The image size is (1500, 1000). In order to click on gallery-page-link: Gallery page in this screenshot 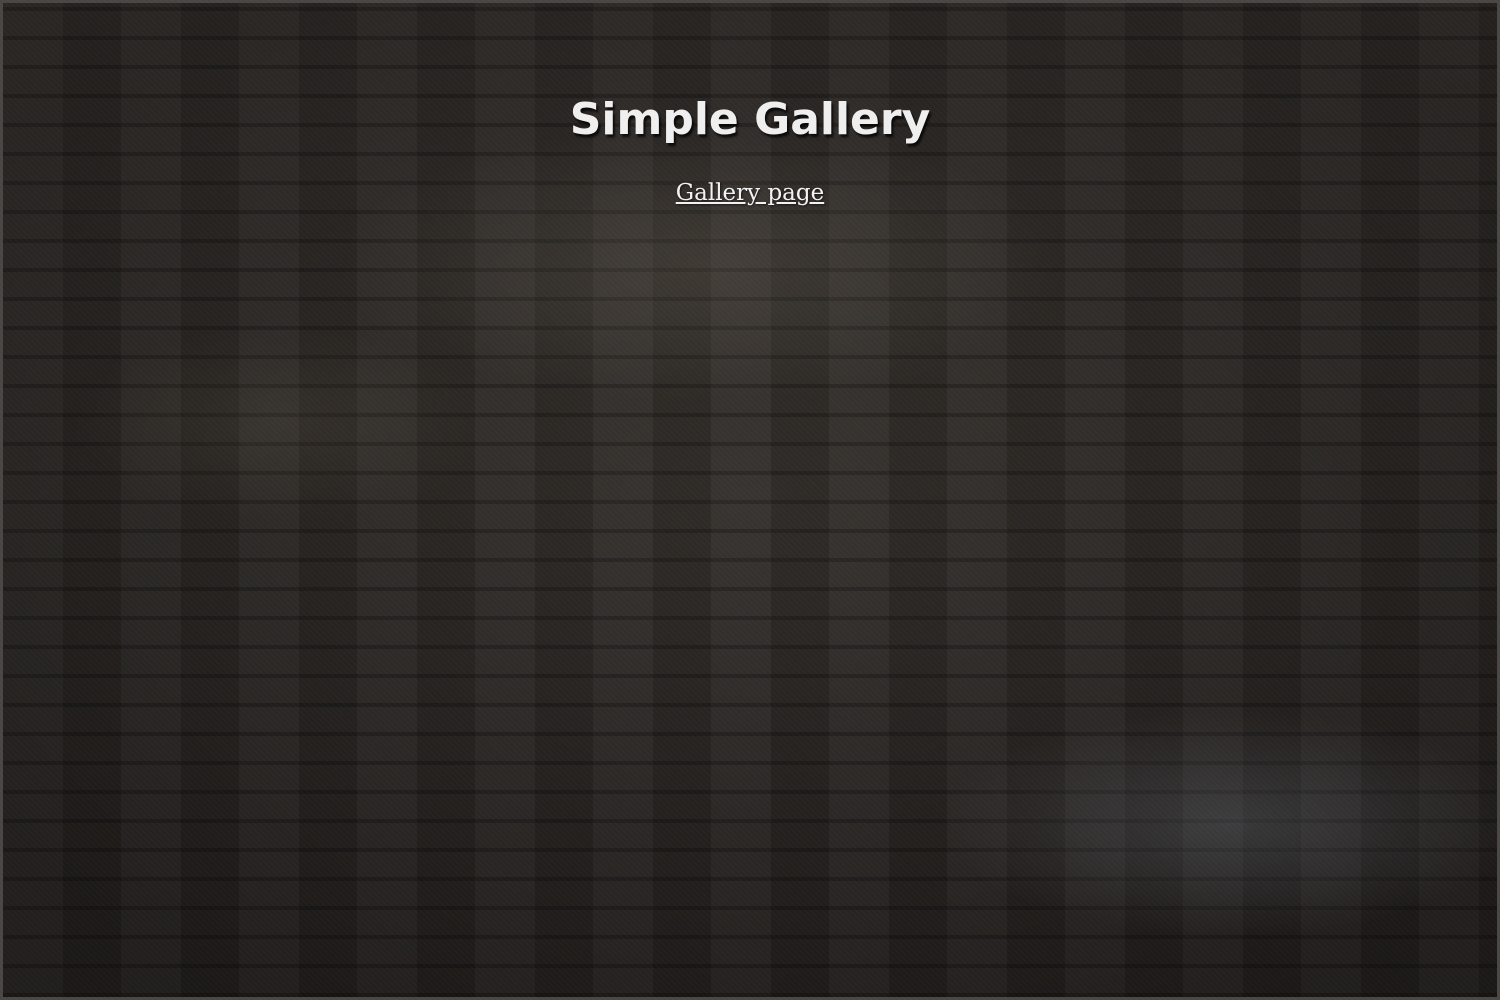, I will do `click(750, 193)`.